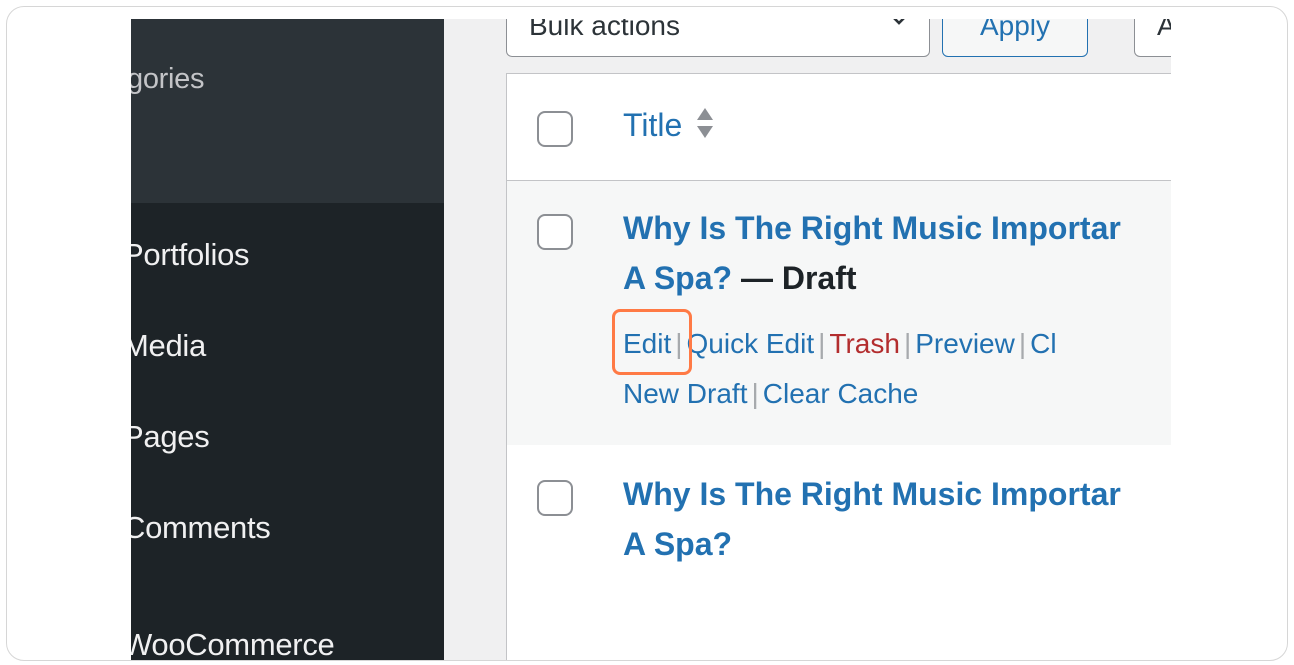  I want to click on apply-button: Apply, so click(1015, 38).